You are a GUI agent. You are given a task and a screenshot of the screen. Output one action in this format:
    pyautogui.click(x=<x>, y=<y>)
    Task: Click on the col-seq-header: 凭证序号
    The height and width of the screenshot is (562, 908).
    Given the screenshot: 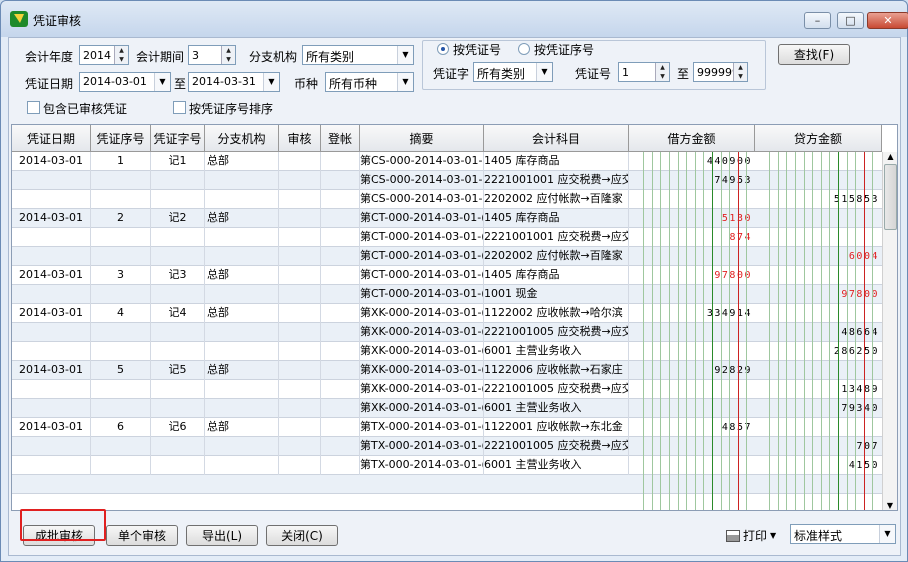 What is the action you would take?
    pyautogui.click(x=121, y=138)
    